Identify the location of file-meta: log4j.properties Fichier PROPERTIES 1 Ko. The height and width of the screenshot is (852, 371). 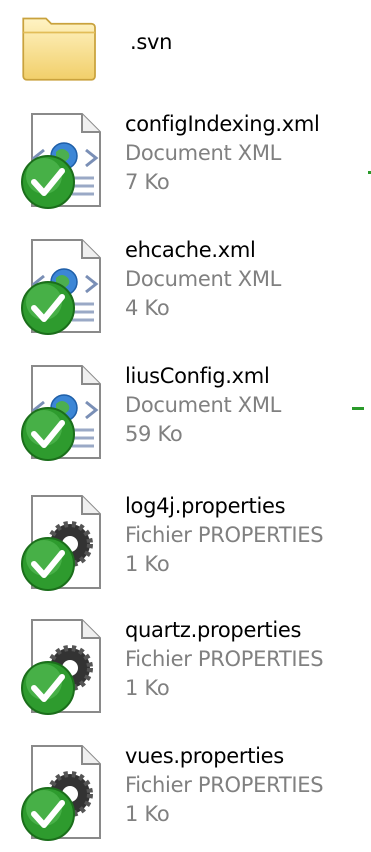
(224, 535).